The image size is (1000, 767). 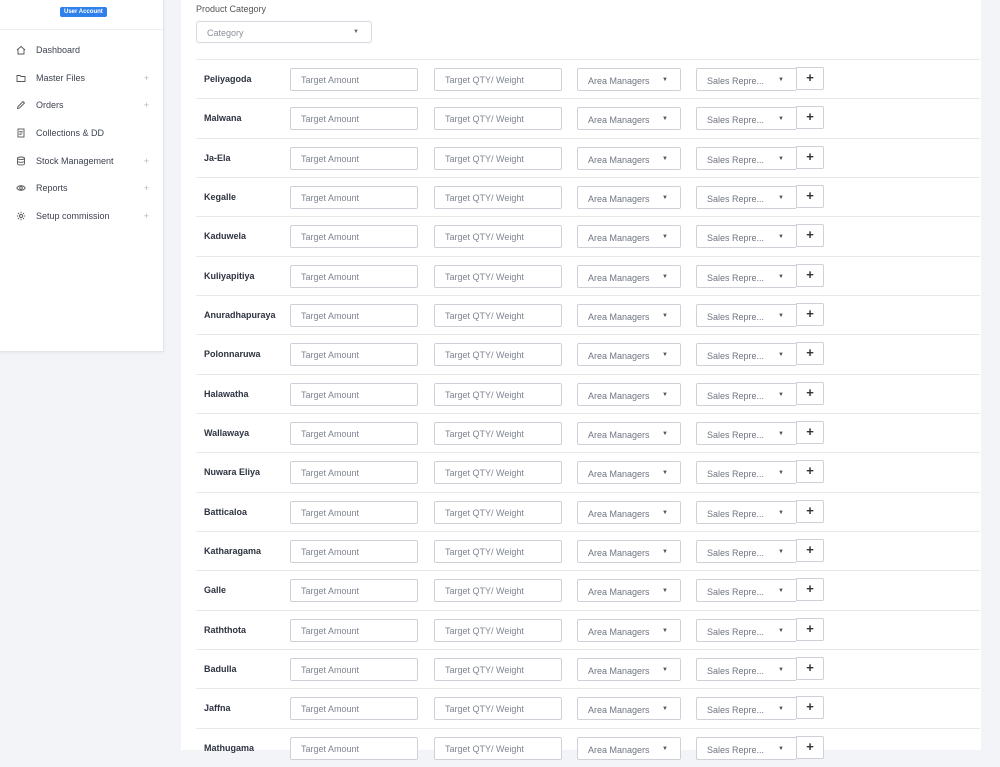 I want to click on sidebar-item-stock-management: Stock Management +, so click(x=81, y=161).